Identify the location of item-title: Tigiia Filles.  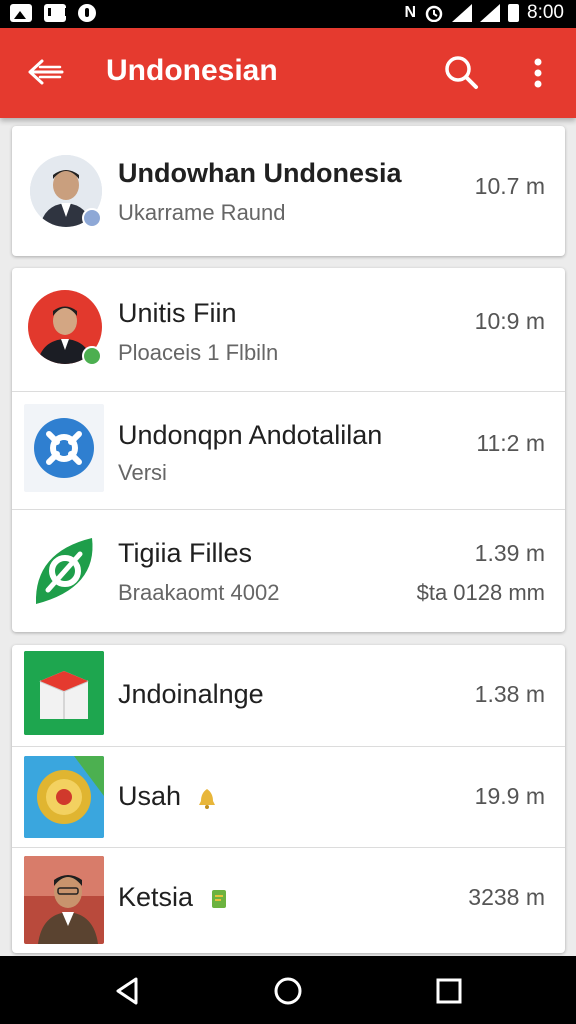
(185, 553).